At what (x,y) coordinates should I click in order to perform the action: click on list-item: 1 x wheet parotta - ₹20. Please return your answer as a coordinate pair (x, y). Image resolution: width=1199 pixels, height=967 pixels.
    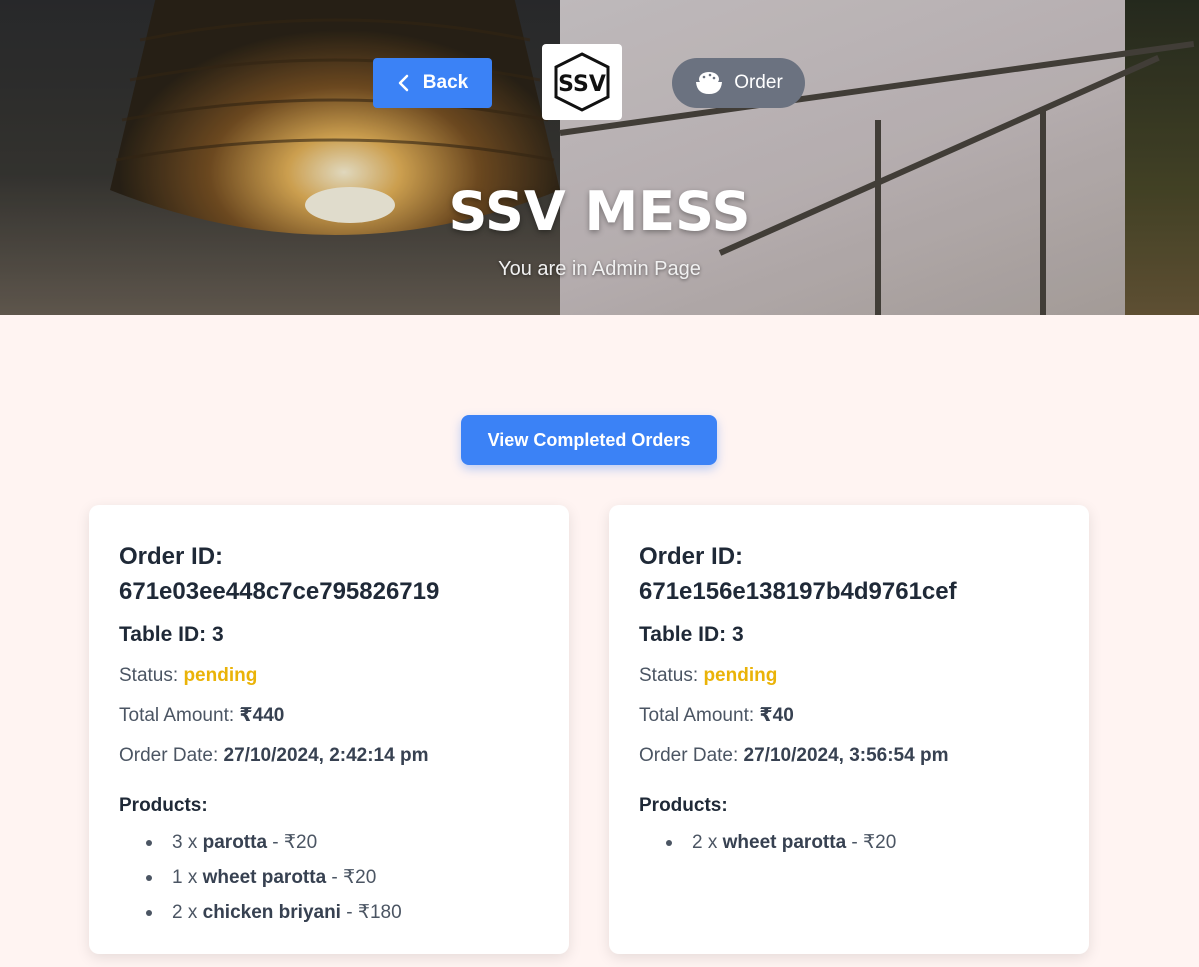
    Looking at the image, I should click on (341, 877).